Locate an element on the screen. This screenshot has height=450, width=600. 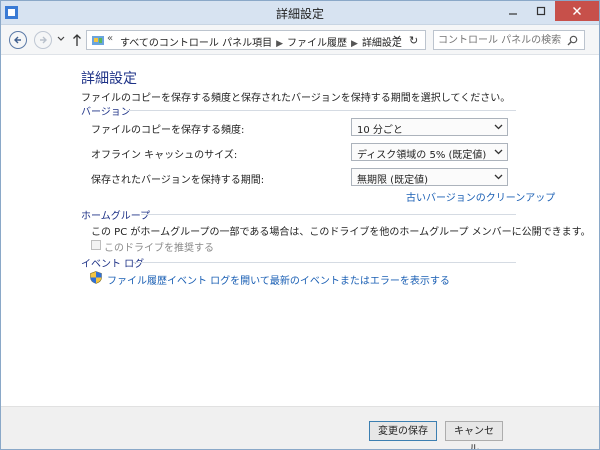
offline-cache-value: ディスク領域の 5% (既定値) is located at coordinates (422, 155).